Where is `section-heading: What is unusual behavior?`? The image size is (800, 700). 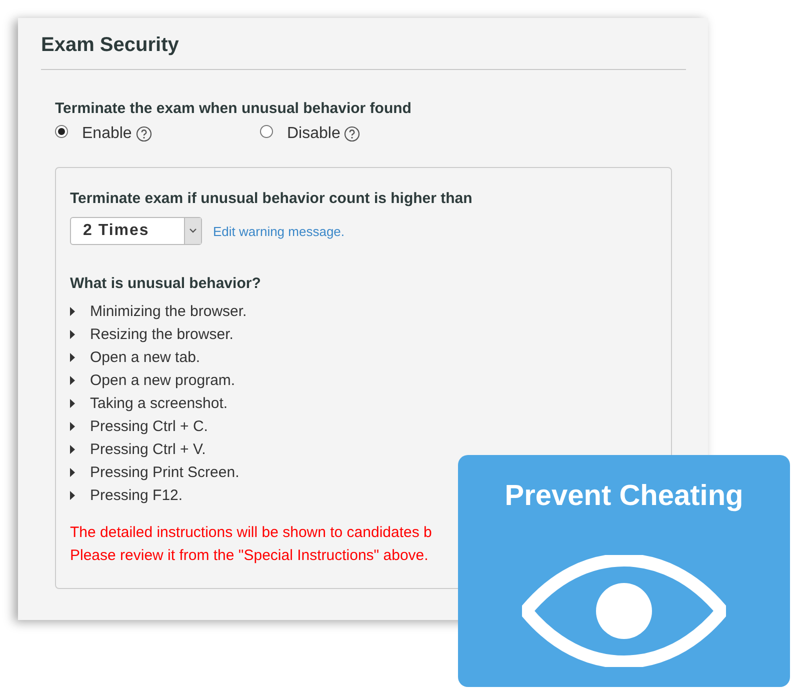
section-heading: What is unusual behavior? is located at coordinates (166, 283).